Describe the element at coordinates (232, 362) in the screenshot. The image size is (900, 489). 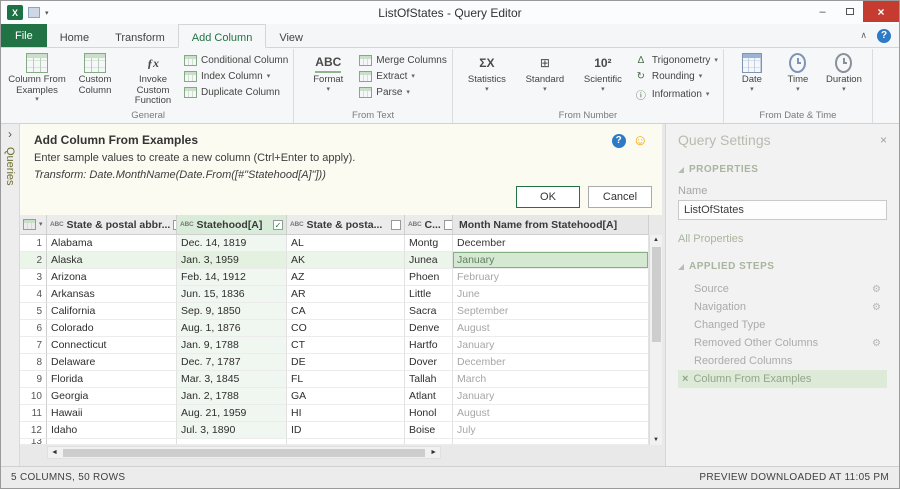
I see `cell-statehood: Dec. 7, 1787` at that location.